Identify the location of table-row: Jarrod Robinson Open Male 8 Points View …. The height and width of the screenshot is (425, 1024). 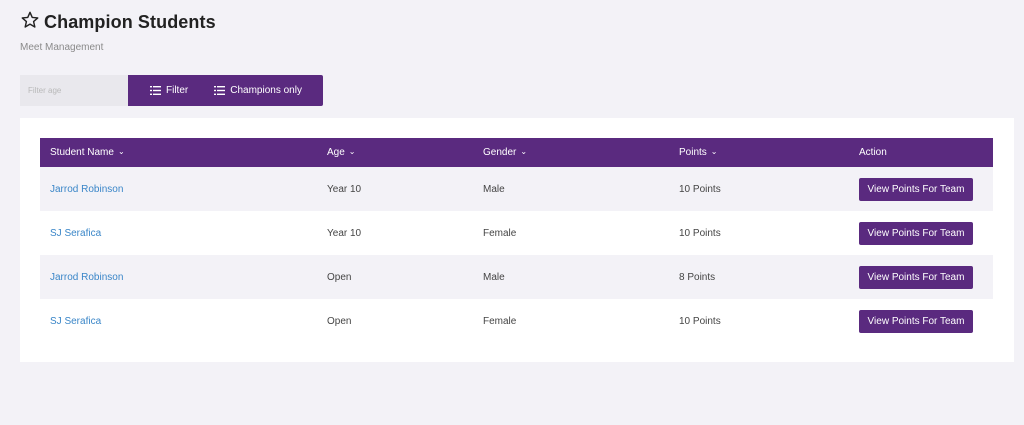
(516, 277).